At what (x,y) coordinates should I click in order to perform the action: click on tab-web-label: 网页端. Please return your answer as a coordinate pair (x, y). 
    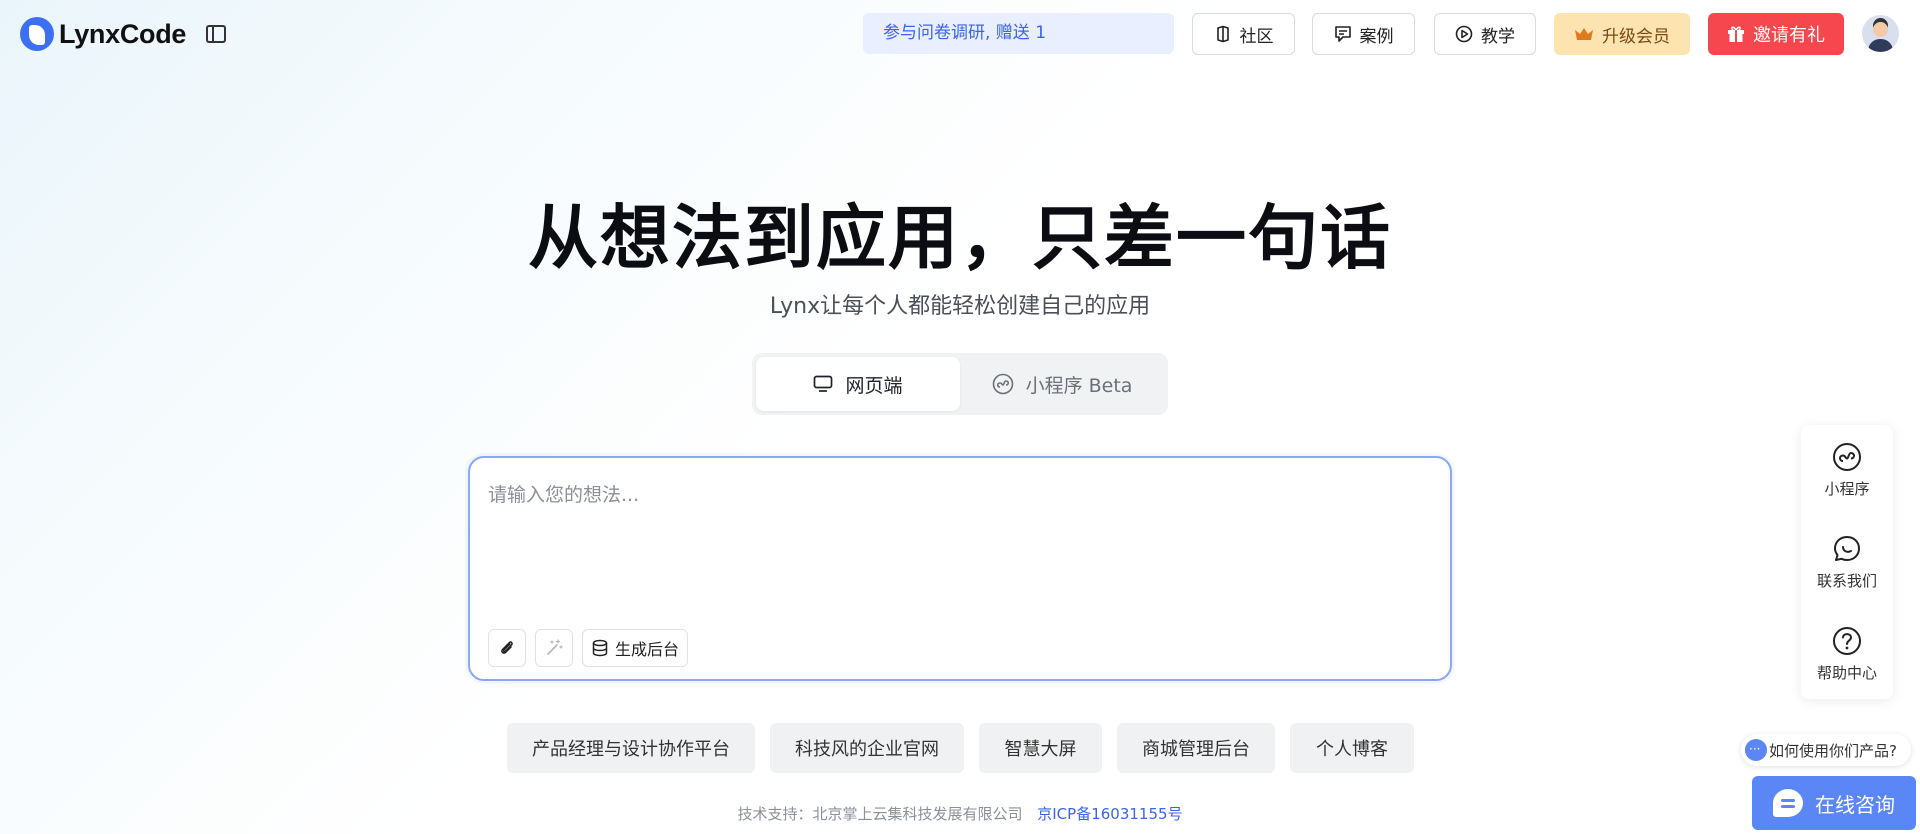
    Looking at the image, I should click on (874, 385).